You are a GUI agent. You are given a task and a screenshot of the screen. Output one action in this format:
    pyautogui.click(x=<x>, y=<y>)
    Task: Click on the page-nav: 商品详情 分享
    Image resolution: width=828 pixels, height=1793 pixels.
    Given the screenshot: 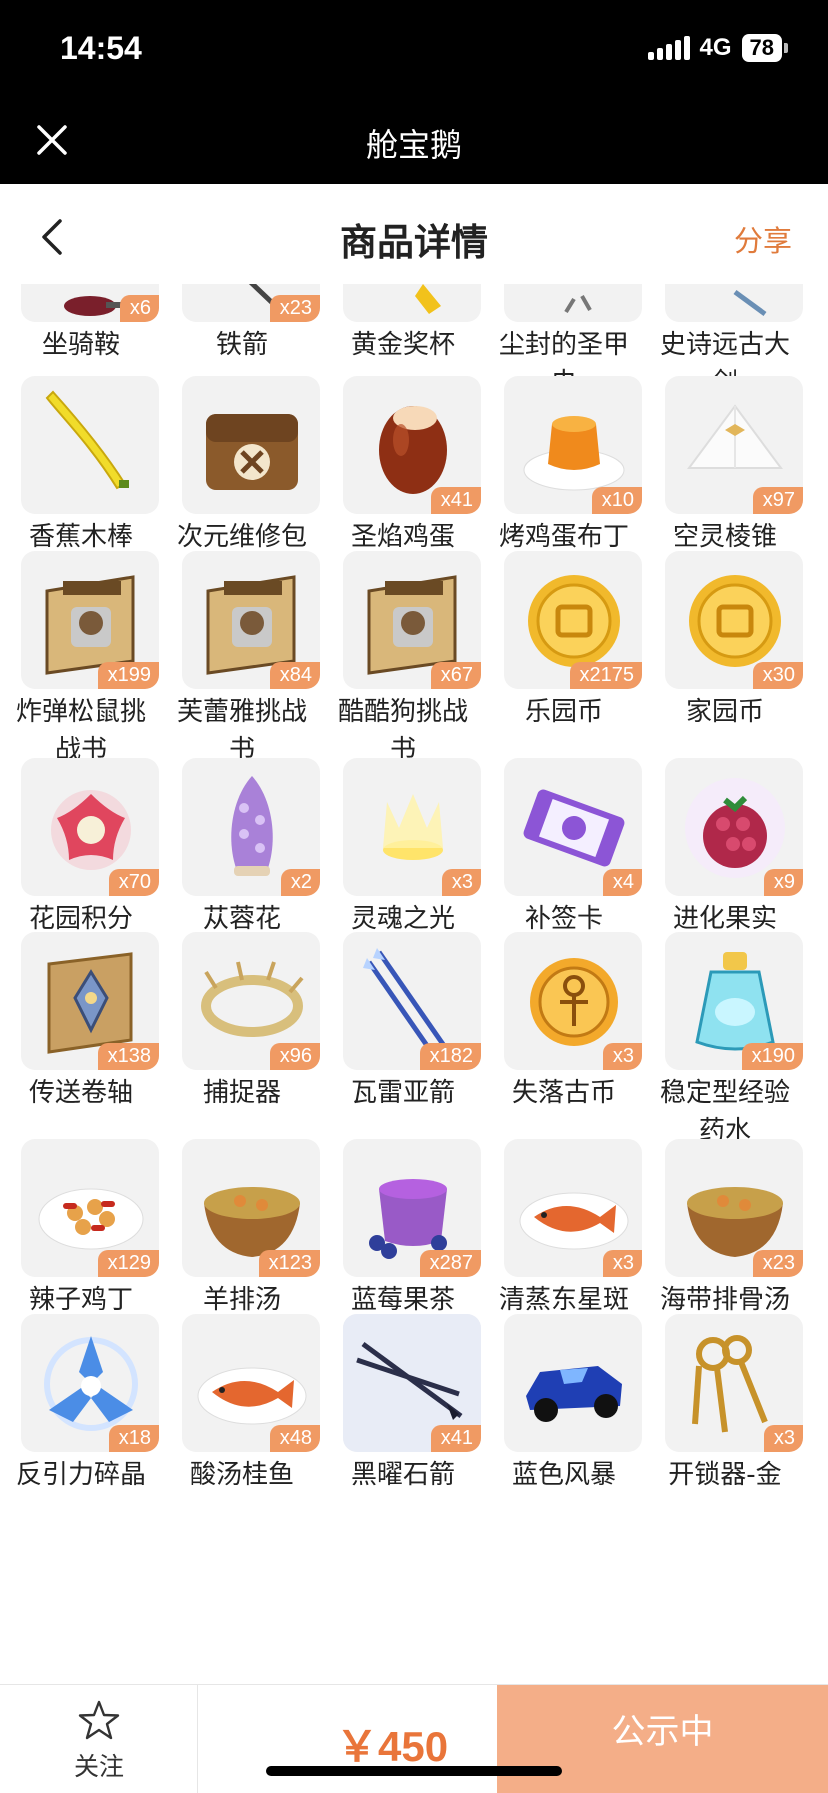 What is the action you would take?
    pyautogui.click(x=414, y=234)
    